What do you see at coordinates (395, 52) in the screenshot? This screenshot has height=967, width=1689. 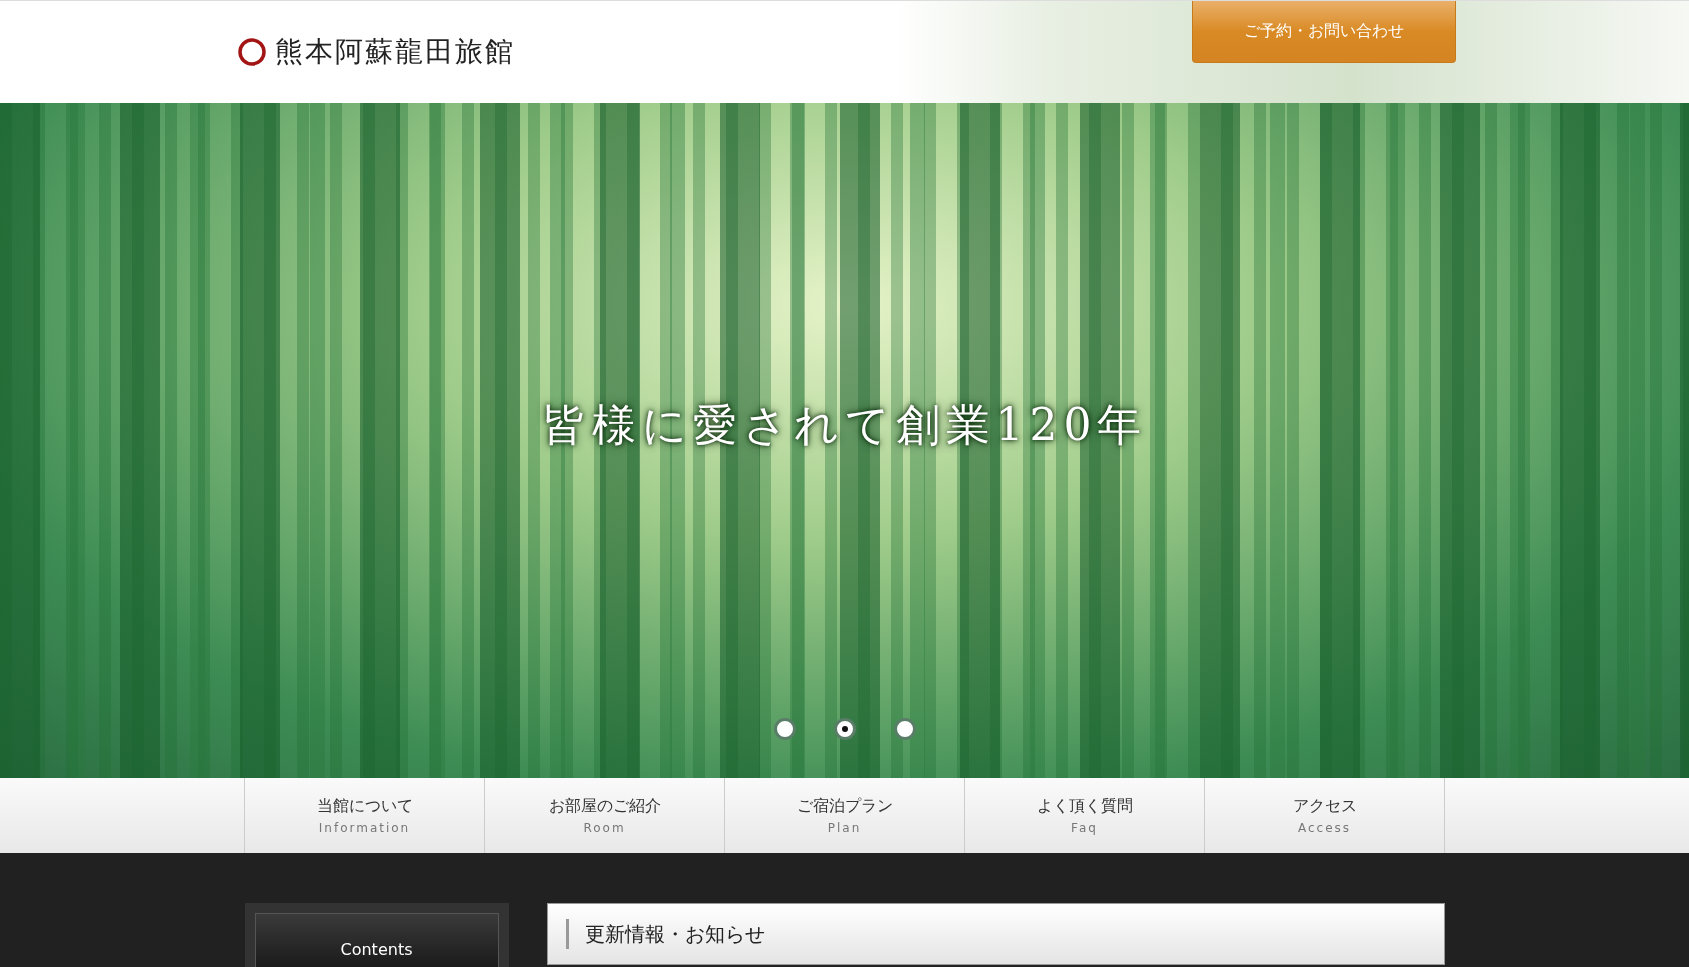 I see `site-logo: 熊本阿蘇龍田旅館` at bounding box center [395, 52].